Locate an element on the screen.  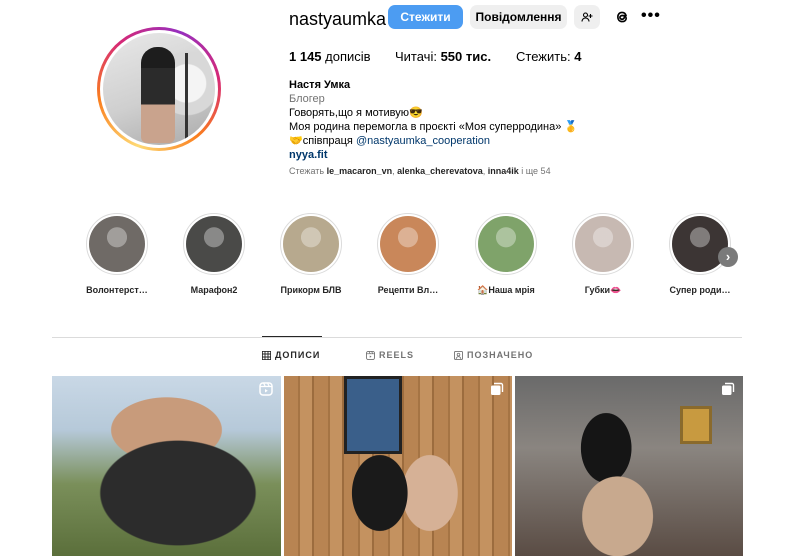
following-value: 4 is located at coordinates (578, 56).